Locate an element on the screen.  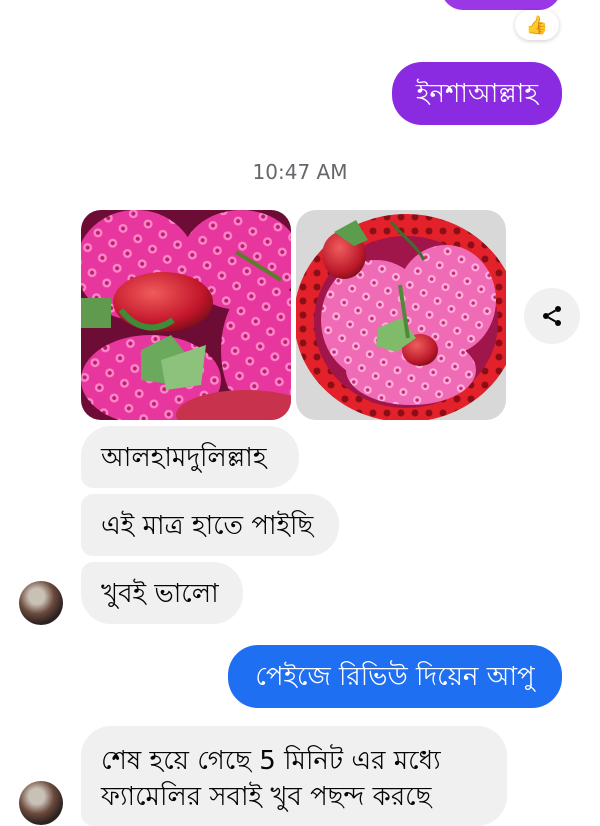
message-text-line-2: ফ্যামেলির সবাই খুব পছন্দ করছে is located at coordinates (266, 797).